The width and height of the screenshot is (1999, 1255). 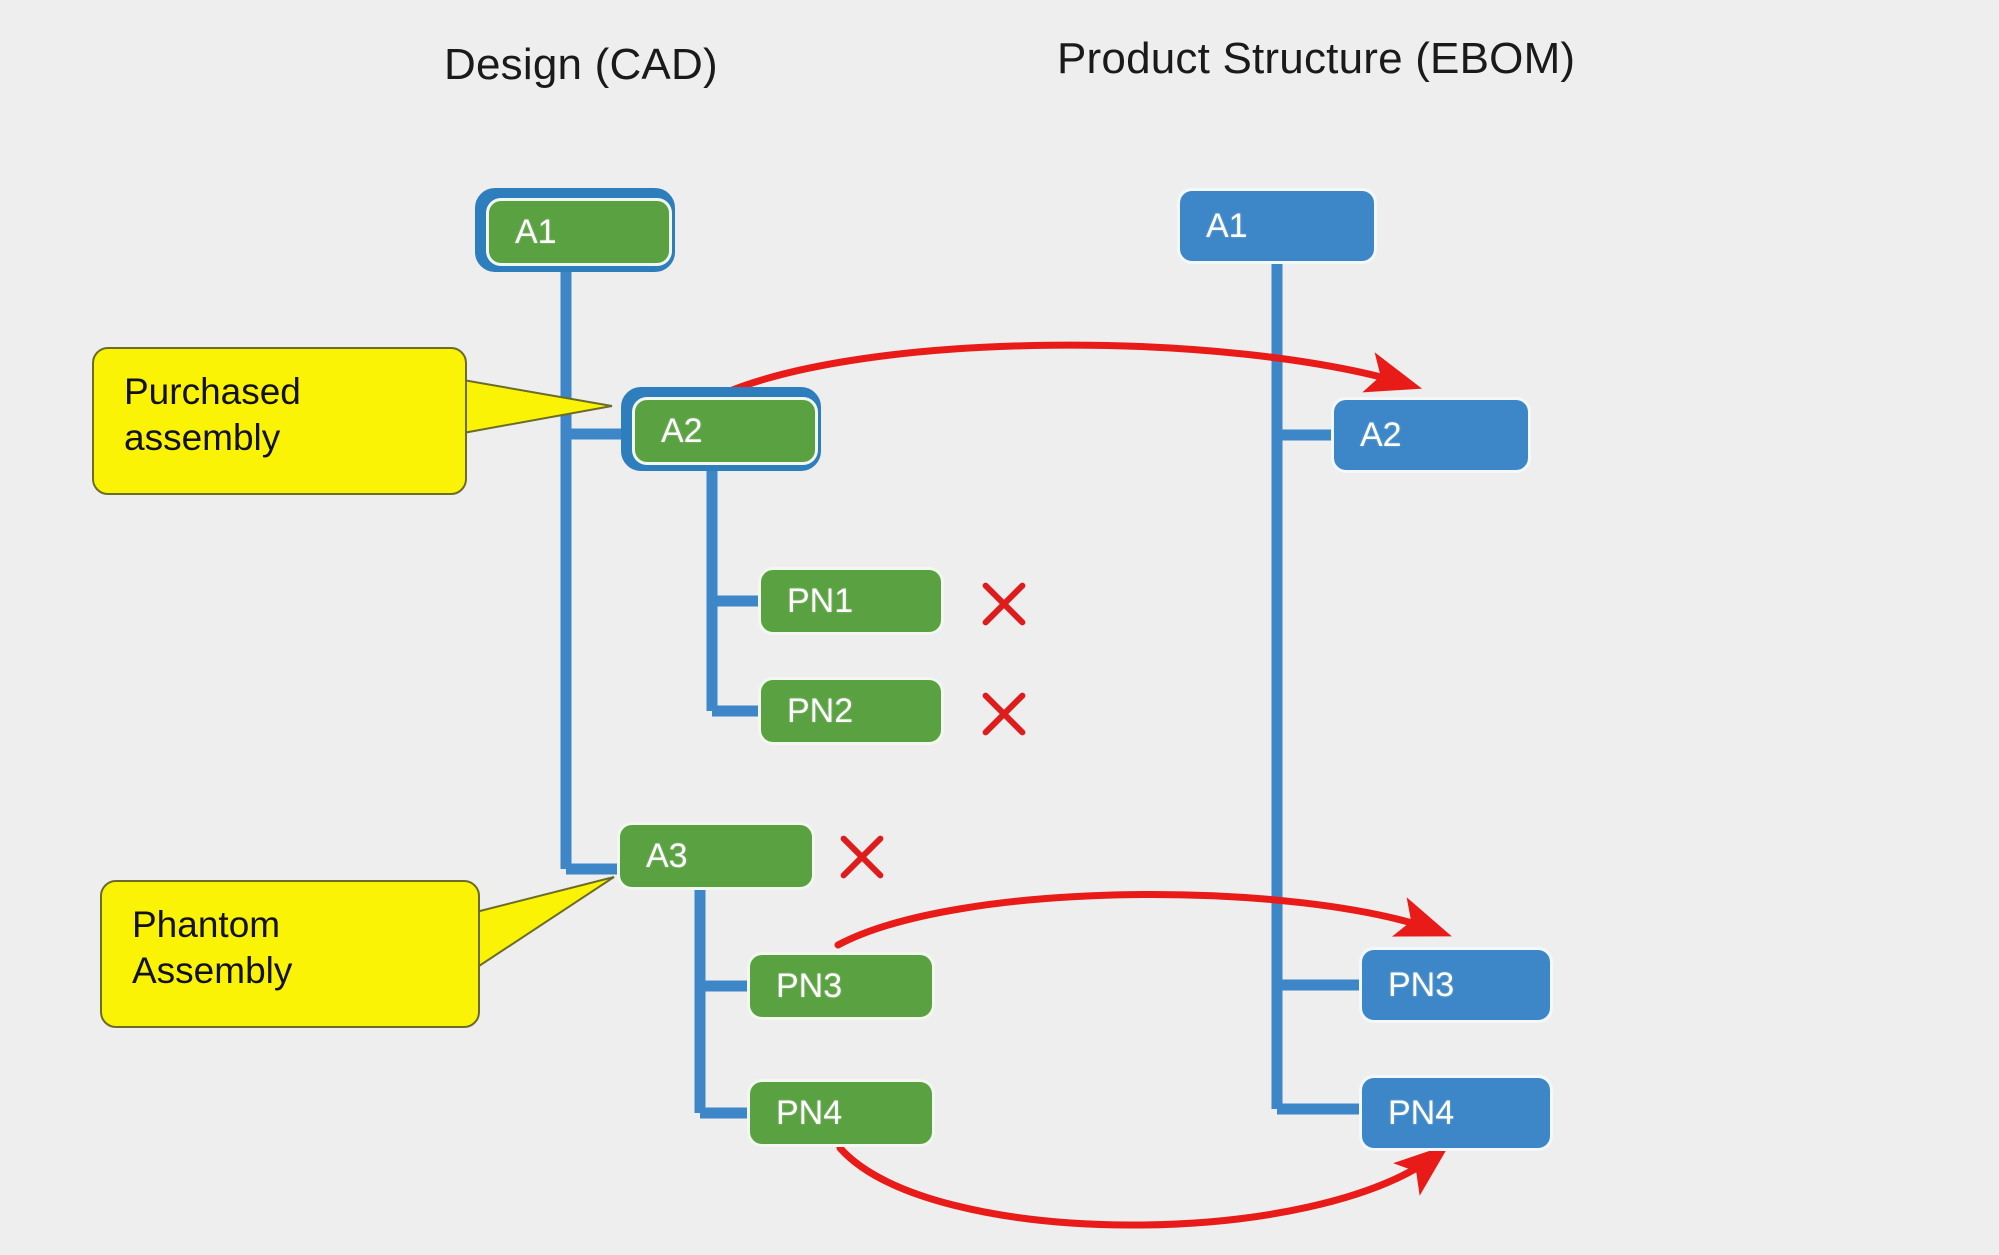 I want to click on cad-node-pn3: PN3, so click(x=841, y=986).